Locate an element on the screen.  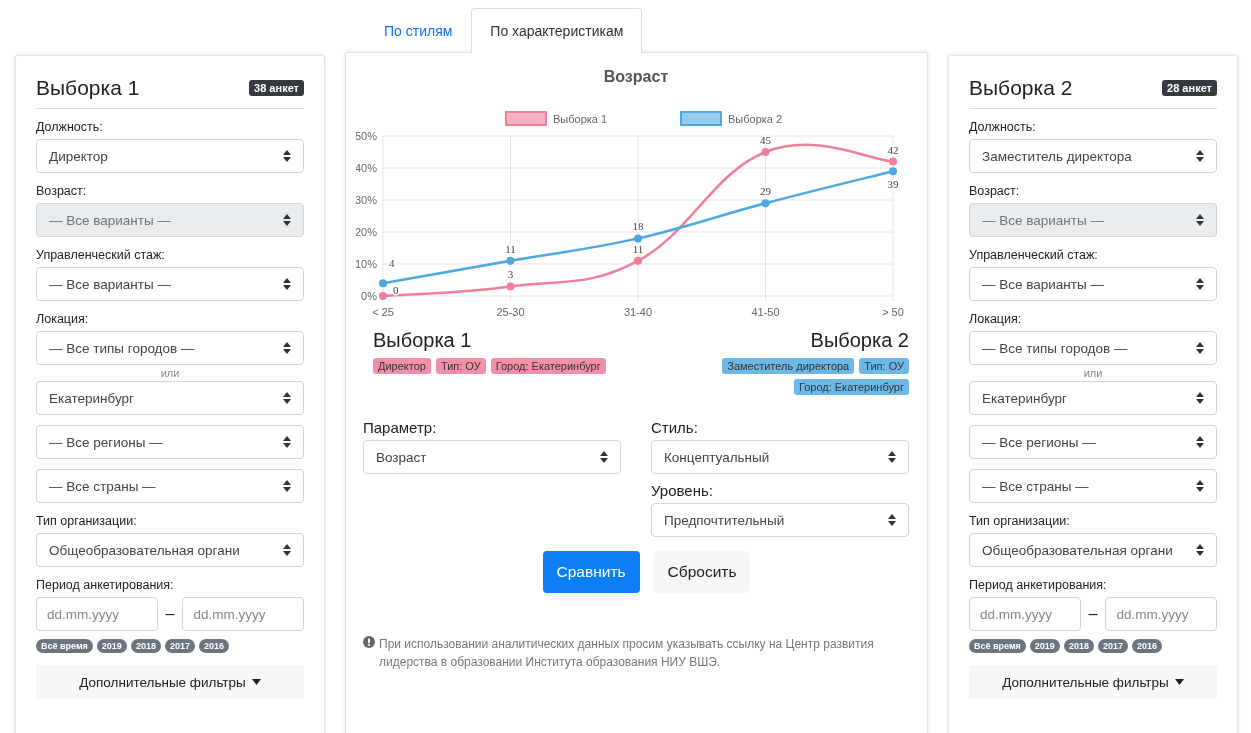
select-field: Возраст is located at coordinates (492, 457).